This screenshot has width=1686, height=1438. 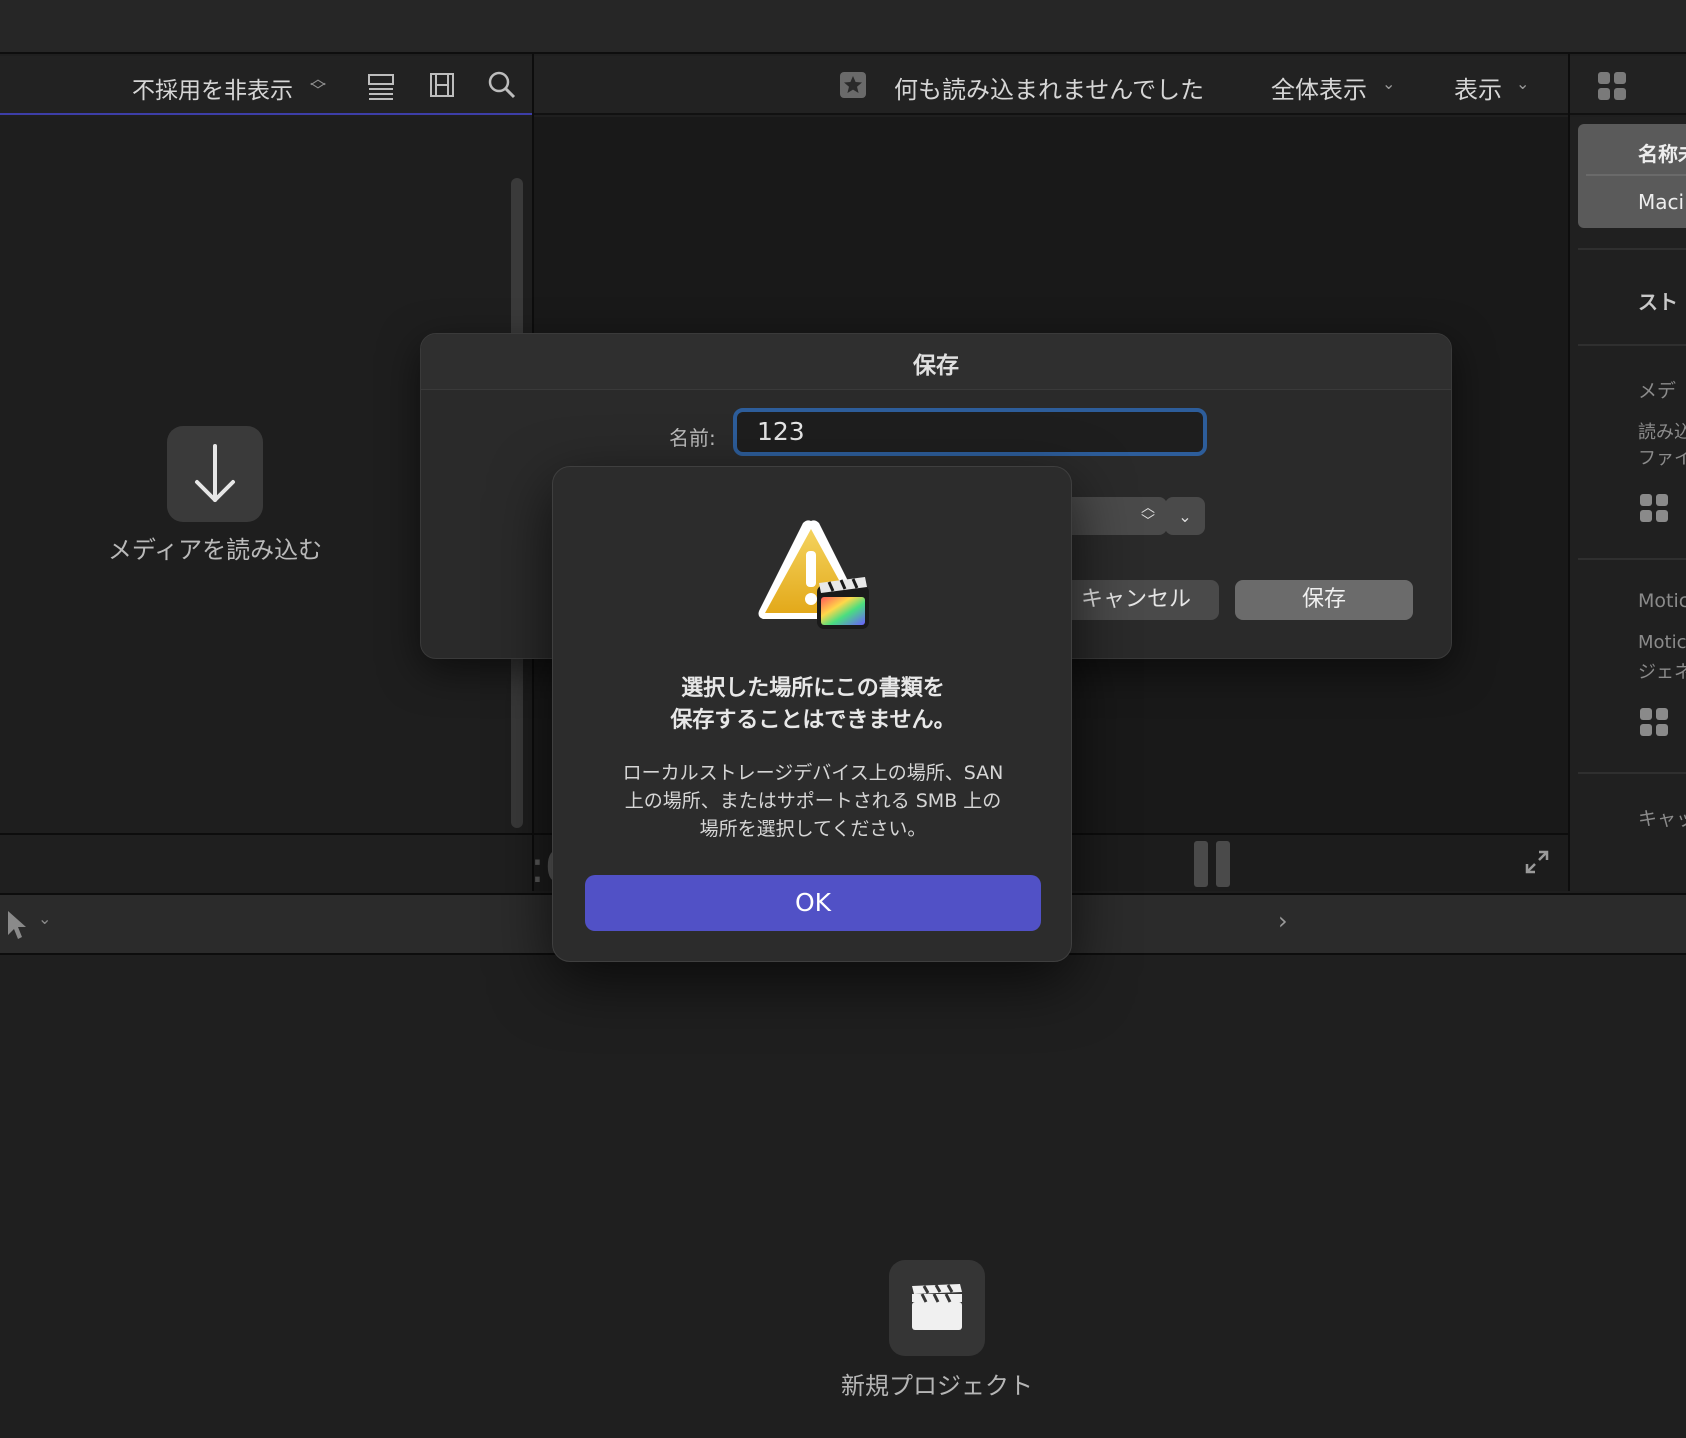 I want to click on import-status-text: 何も読み込まれませんでした, so click(x=1049, y=90).